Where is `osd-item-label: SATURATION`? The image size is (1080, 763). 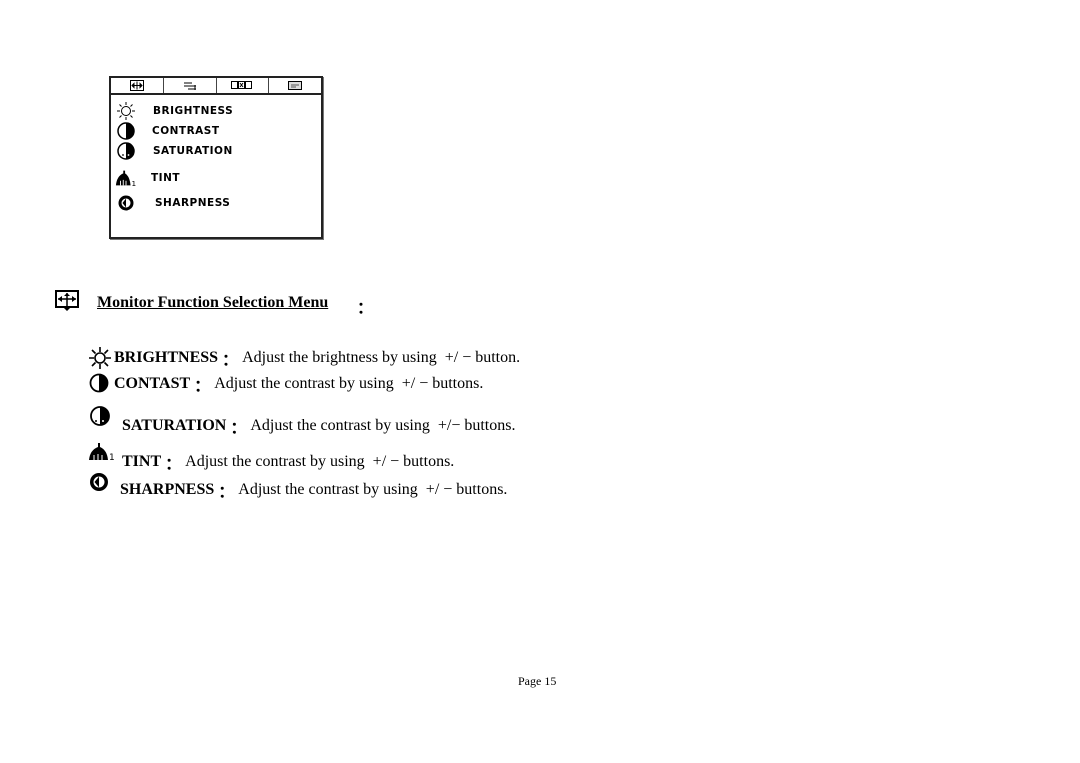
osd-item-label: SATURATION is located at coordinates (193, 151).